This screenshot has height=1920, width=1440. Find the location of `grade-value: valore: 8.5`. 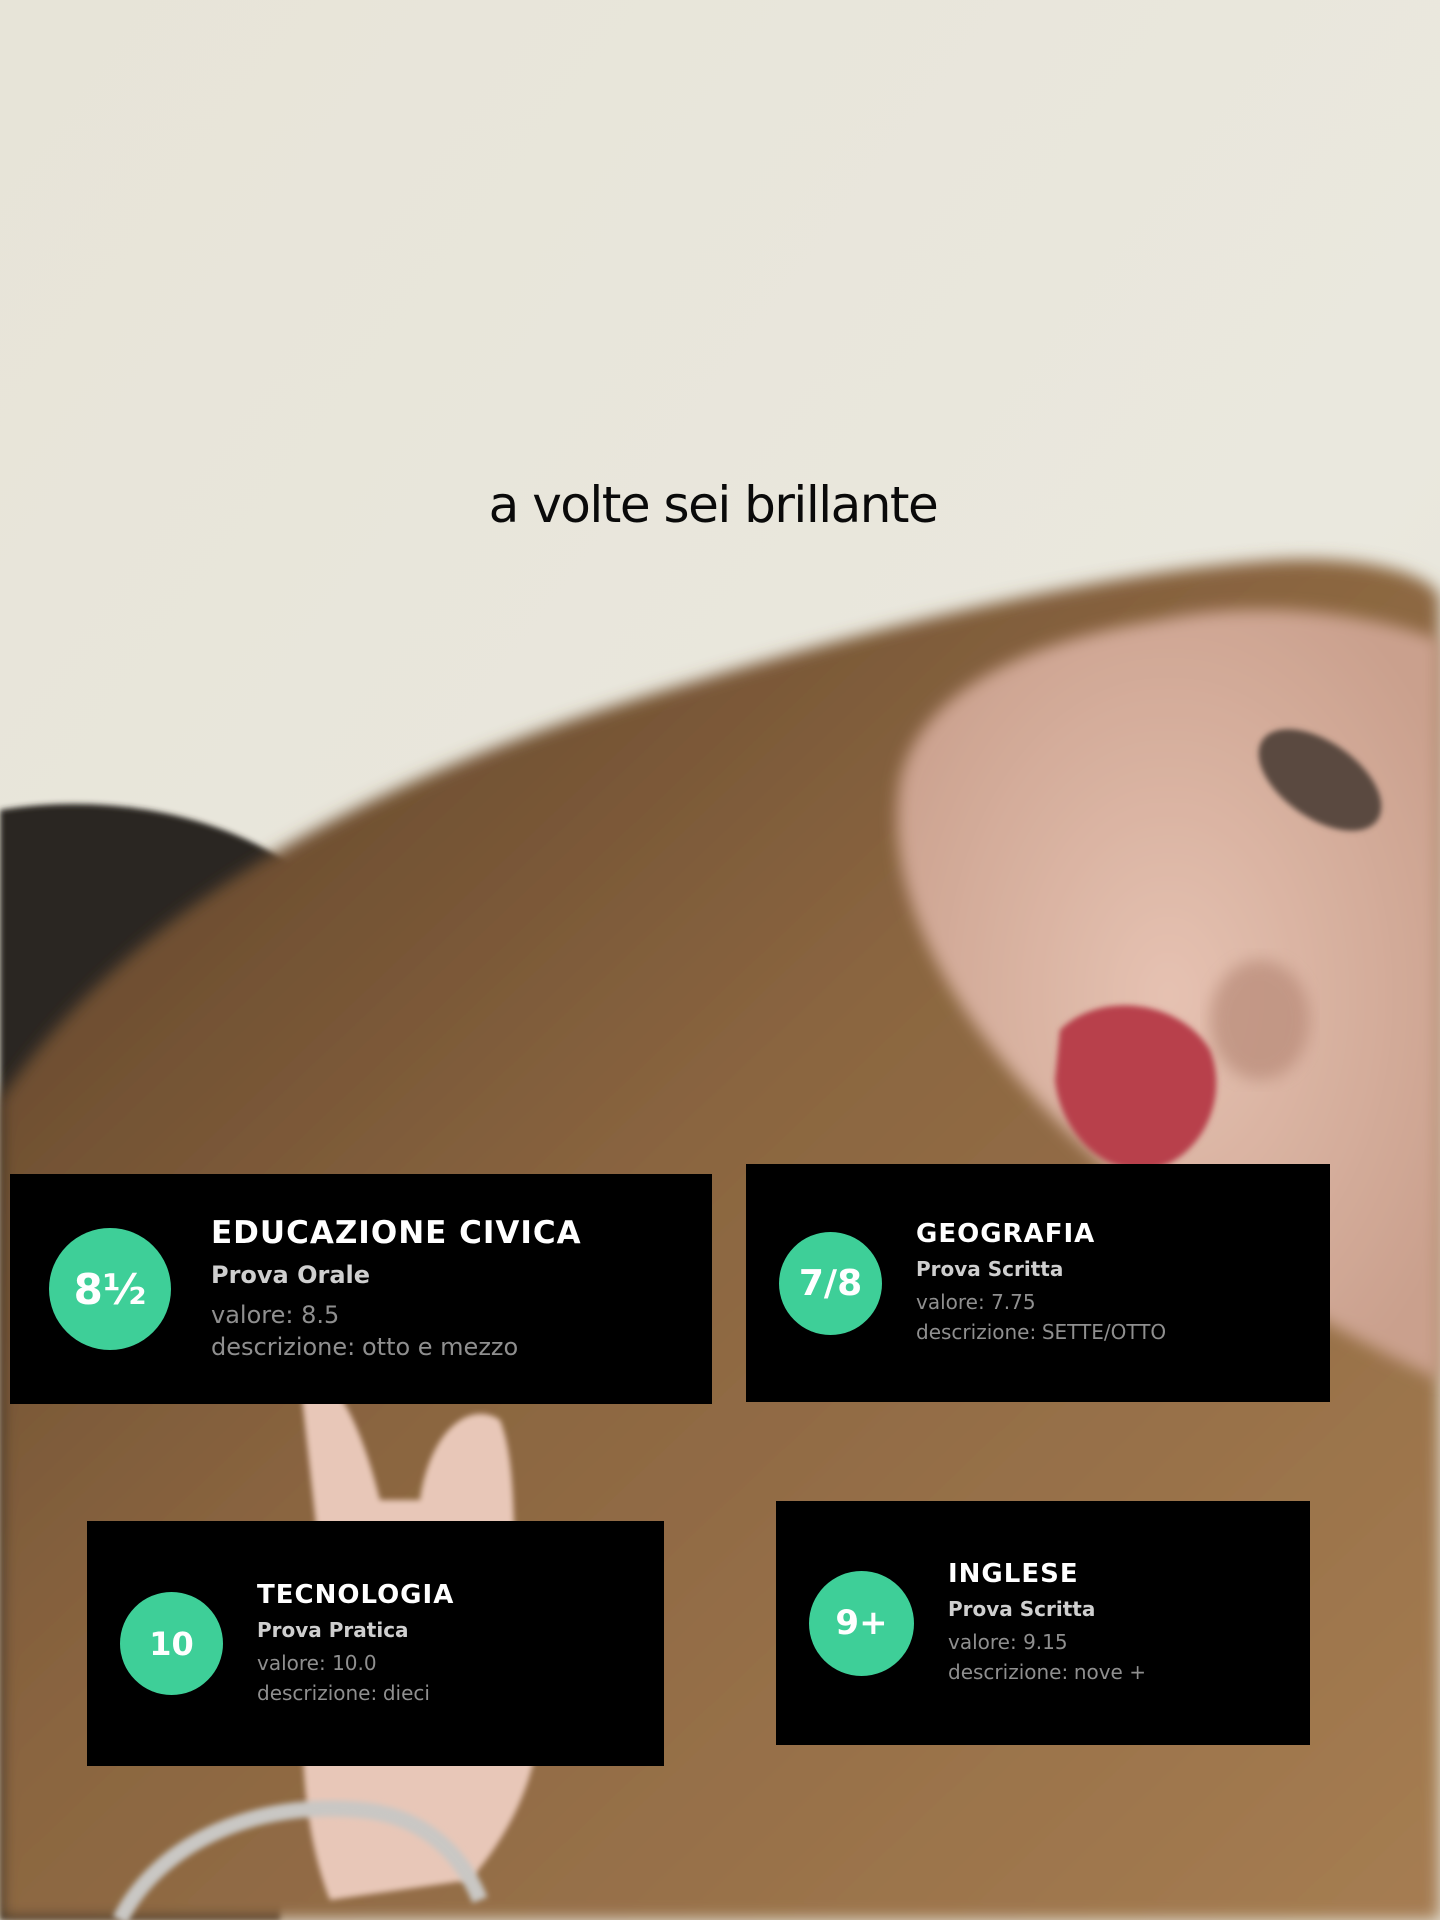

grade-value: valore: 8.5 is located at coordinates (275, 1314).